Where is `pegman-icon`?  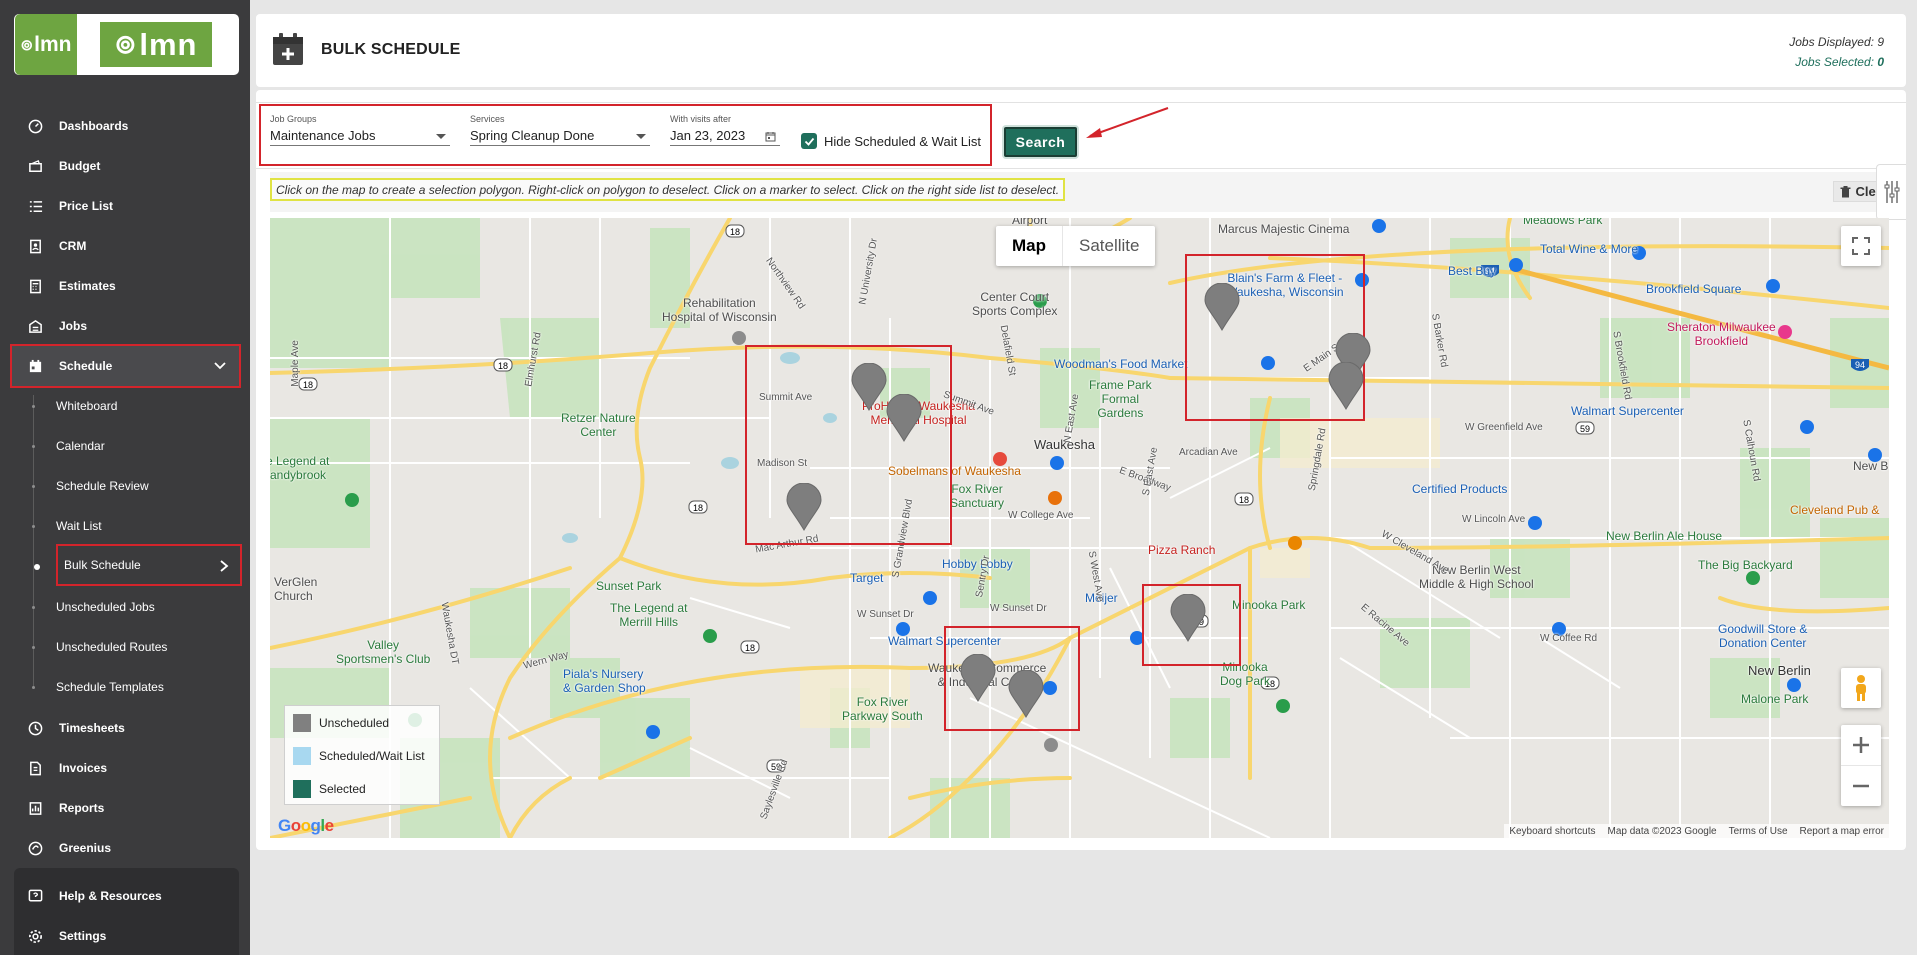
pegman-icon is located at coordinates (1861, 688).